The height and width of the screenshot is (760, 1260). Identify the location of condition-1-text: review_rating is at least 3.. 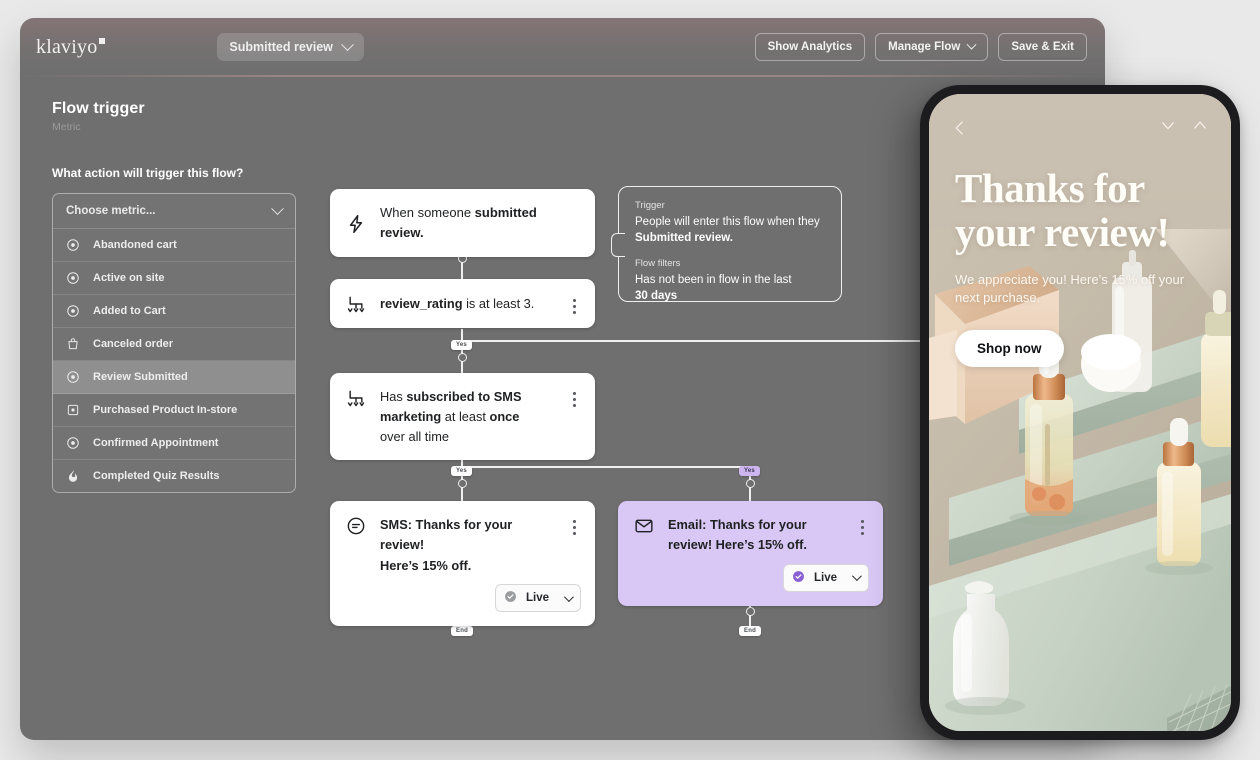
(466, 304).